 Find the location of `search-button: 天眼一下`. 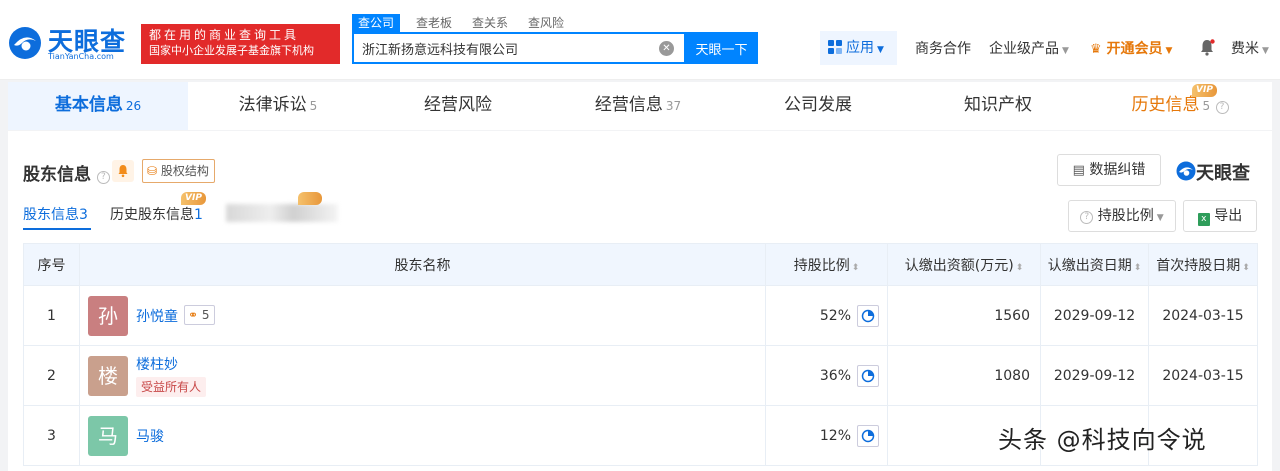

search-button: 天眼一下 is located at coordinates (721, 48).